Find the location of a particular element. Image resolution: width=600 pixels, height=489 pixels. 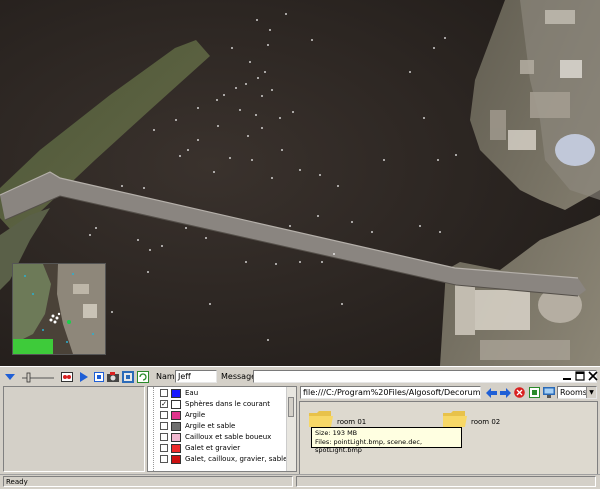

layer-item: ✓ Sphères dans le courant is located at coordinates (217, 404).